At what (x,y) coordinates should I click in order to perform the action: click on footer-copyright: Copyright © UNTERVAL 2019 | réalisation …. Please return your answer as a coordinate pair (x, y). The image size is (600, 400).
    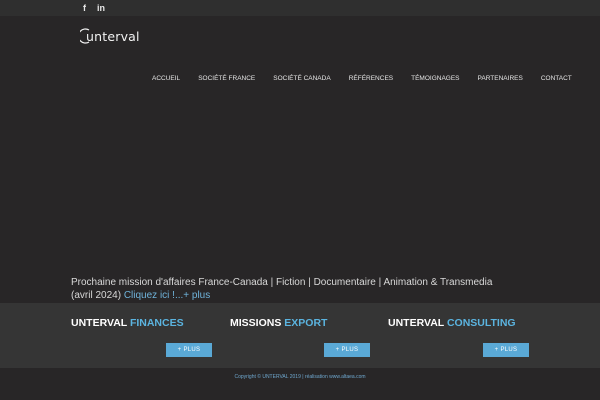
    Looking at the image, I should click on (300, 377).